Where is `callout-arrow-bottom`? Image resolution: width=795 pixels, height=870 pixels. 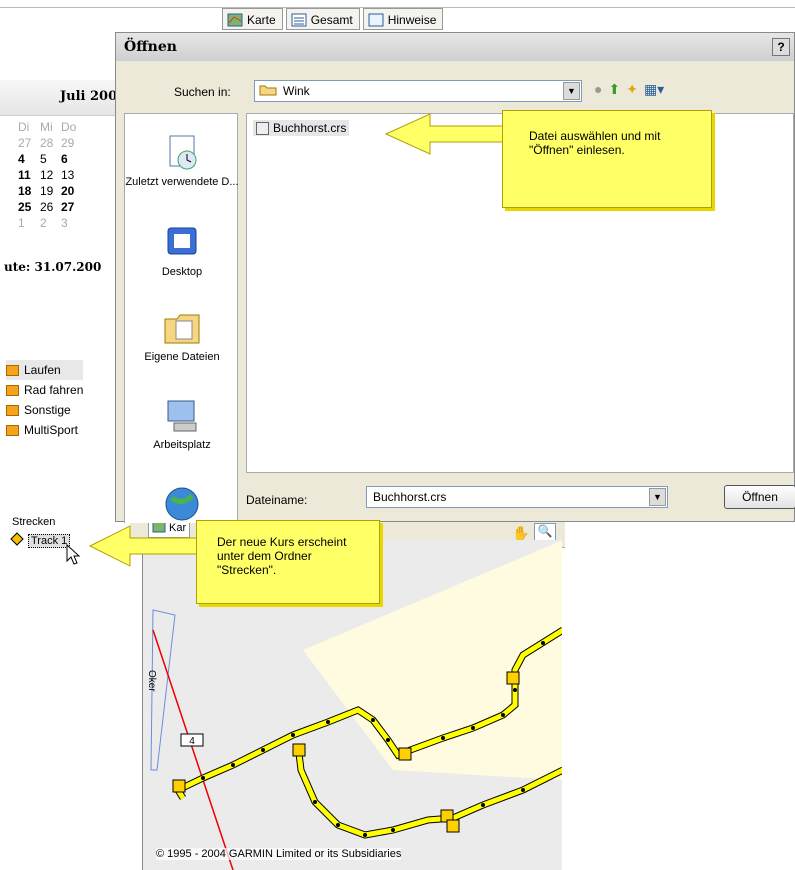 callout-arrow-bottom is located at coordinates (147, 546).